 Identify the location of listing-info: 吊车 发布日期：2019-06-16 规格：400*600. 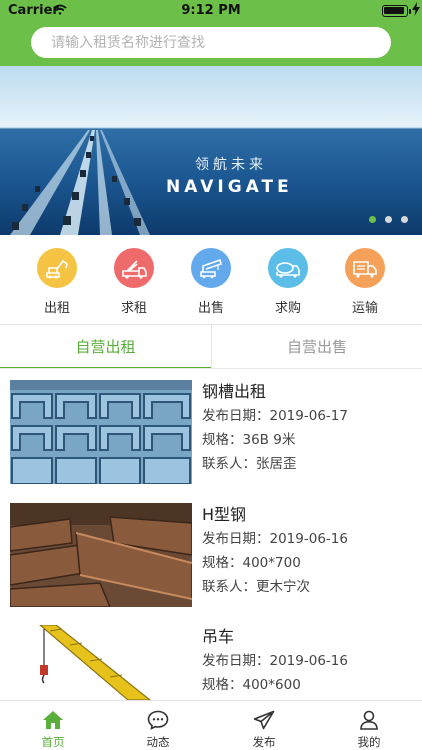
(307, 661).